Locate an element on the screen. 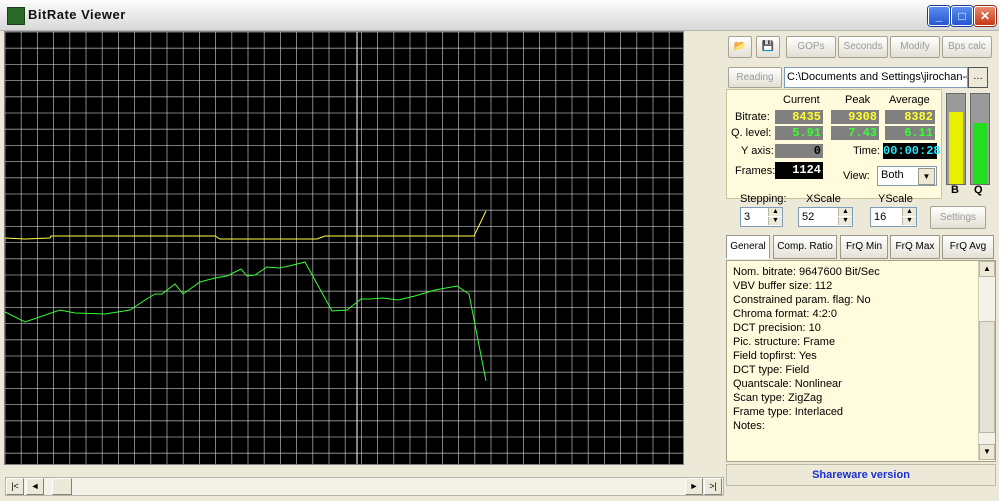  xscale-value: 52 is located at coordinates (808, 217).